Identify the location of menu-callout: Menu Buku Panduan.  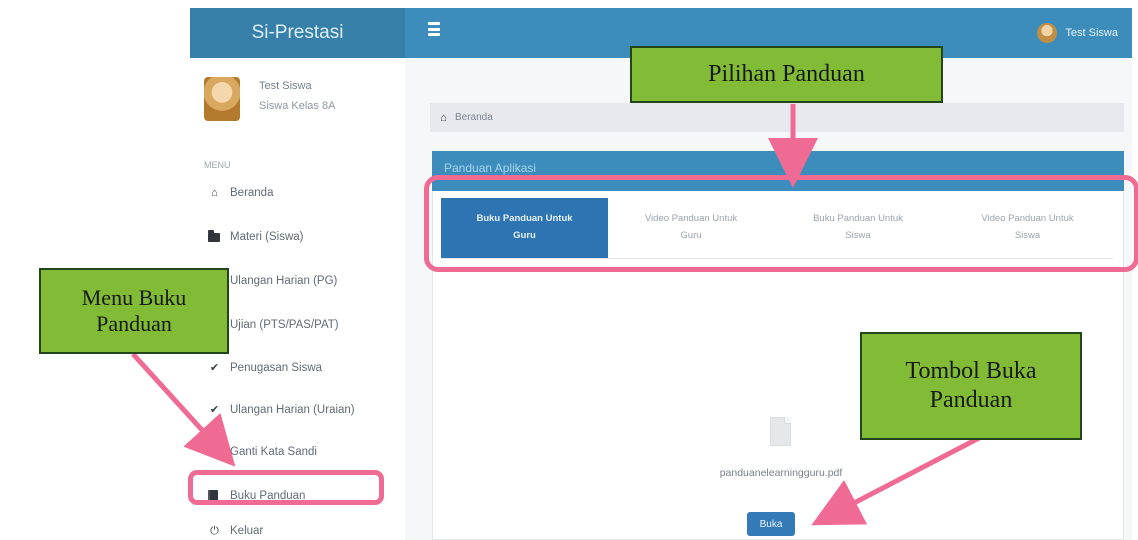
(134, 311).